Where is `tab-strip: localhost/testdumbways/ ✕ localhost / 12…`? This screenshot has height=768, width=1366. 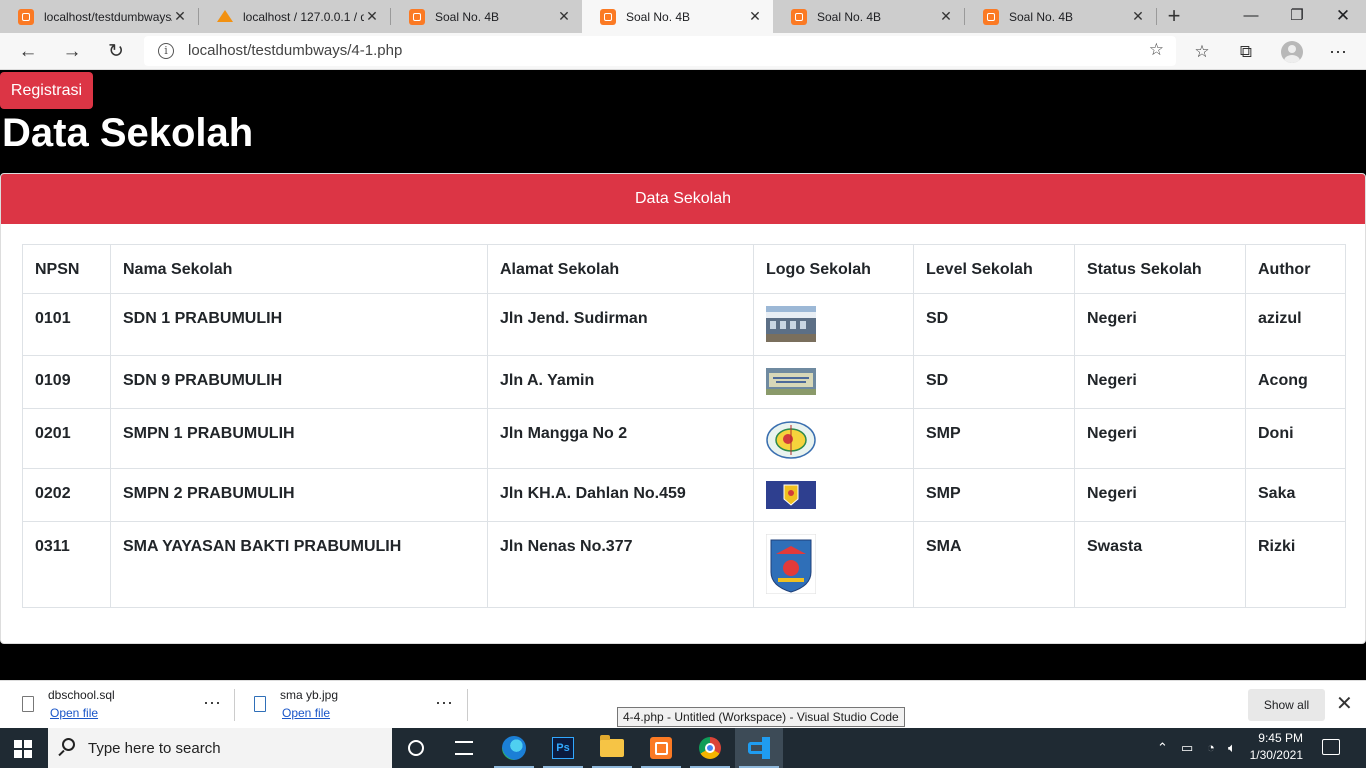
tab-strip: localhost/testdumbways/ ✕ localhost / 12… is located at coordinates (683, 16).